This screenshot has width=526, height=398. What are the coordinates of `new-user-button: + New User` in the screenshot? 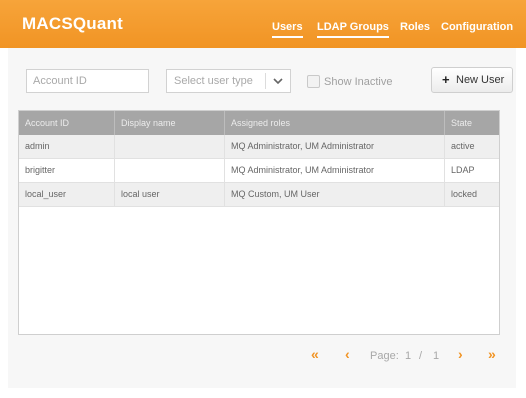 It's located at (472, 80).